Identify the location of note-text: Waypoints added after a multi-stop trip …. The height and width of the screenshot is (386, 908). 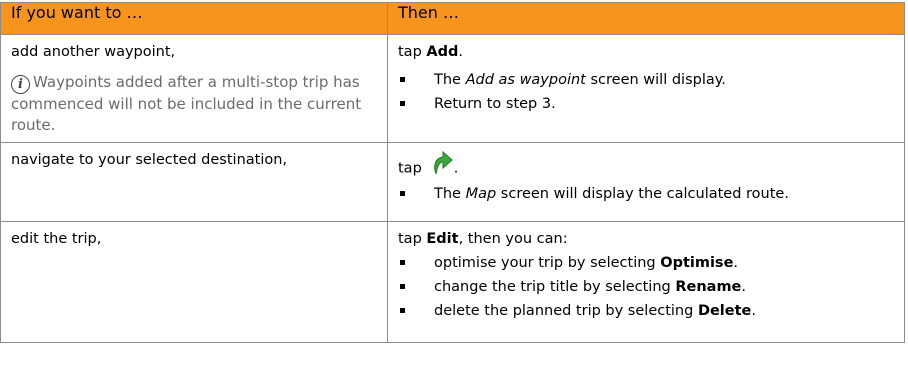
(186, 103).